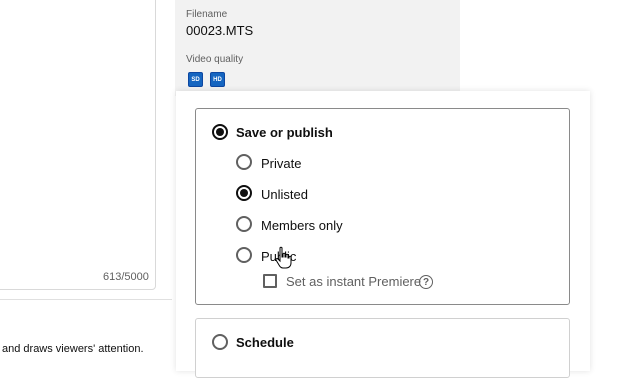 This screenshot has width=640, height=378. What do you see at coordinates (281, 163) in the screenshot?
I see `private-label: Private` at bounding box center [281, 163].